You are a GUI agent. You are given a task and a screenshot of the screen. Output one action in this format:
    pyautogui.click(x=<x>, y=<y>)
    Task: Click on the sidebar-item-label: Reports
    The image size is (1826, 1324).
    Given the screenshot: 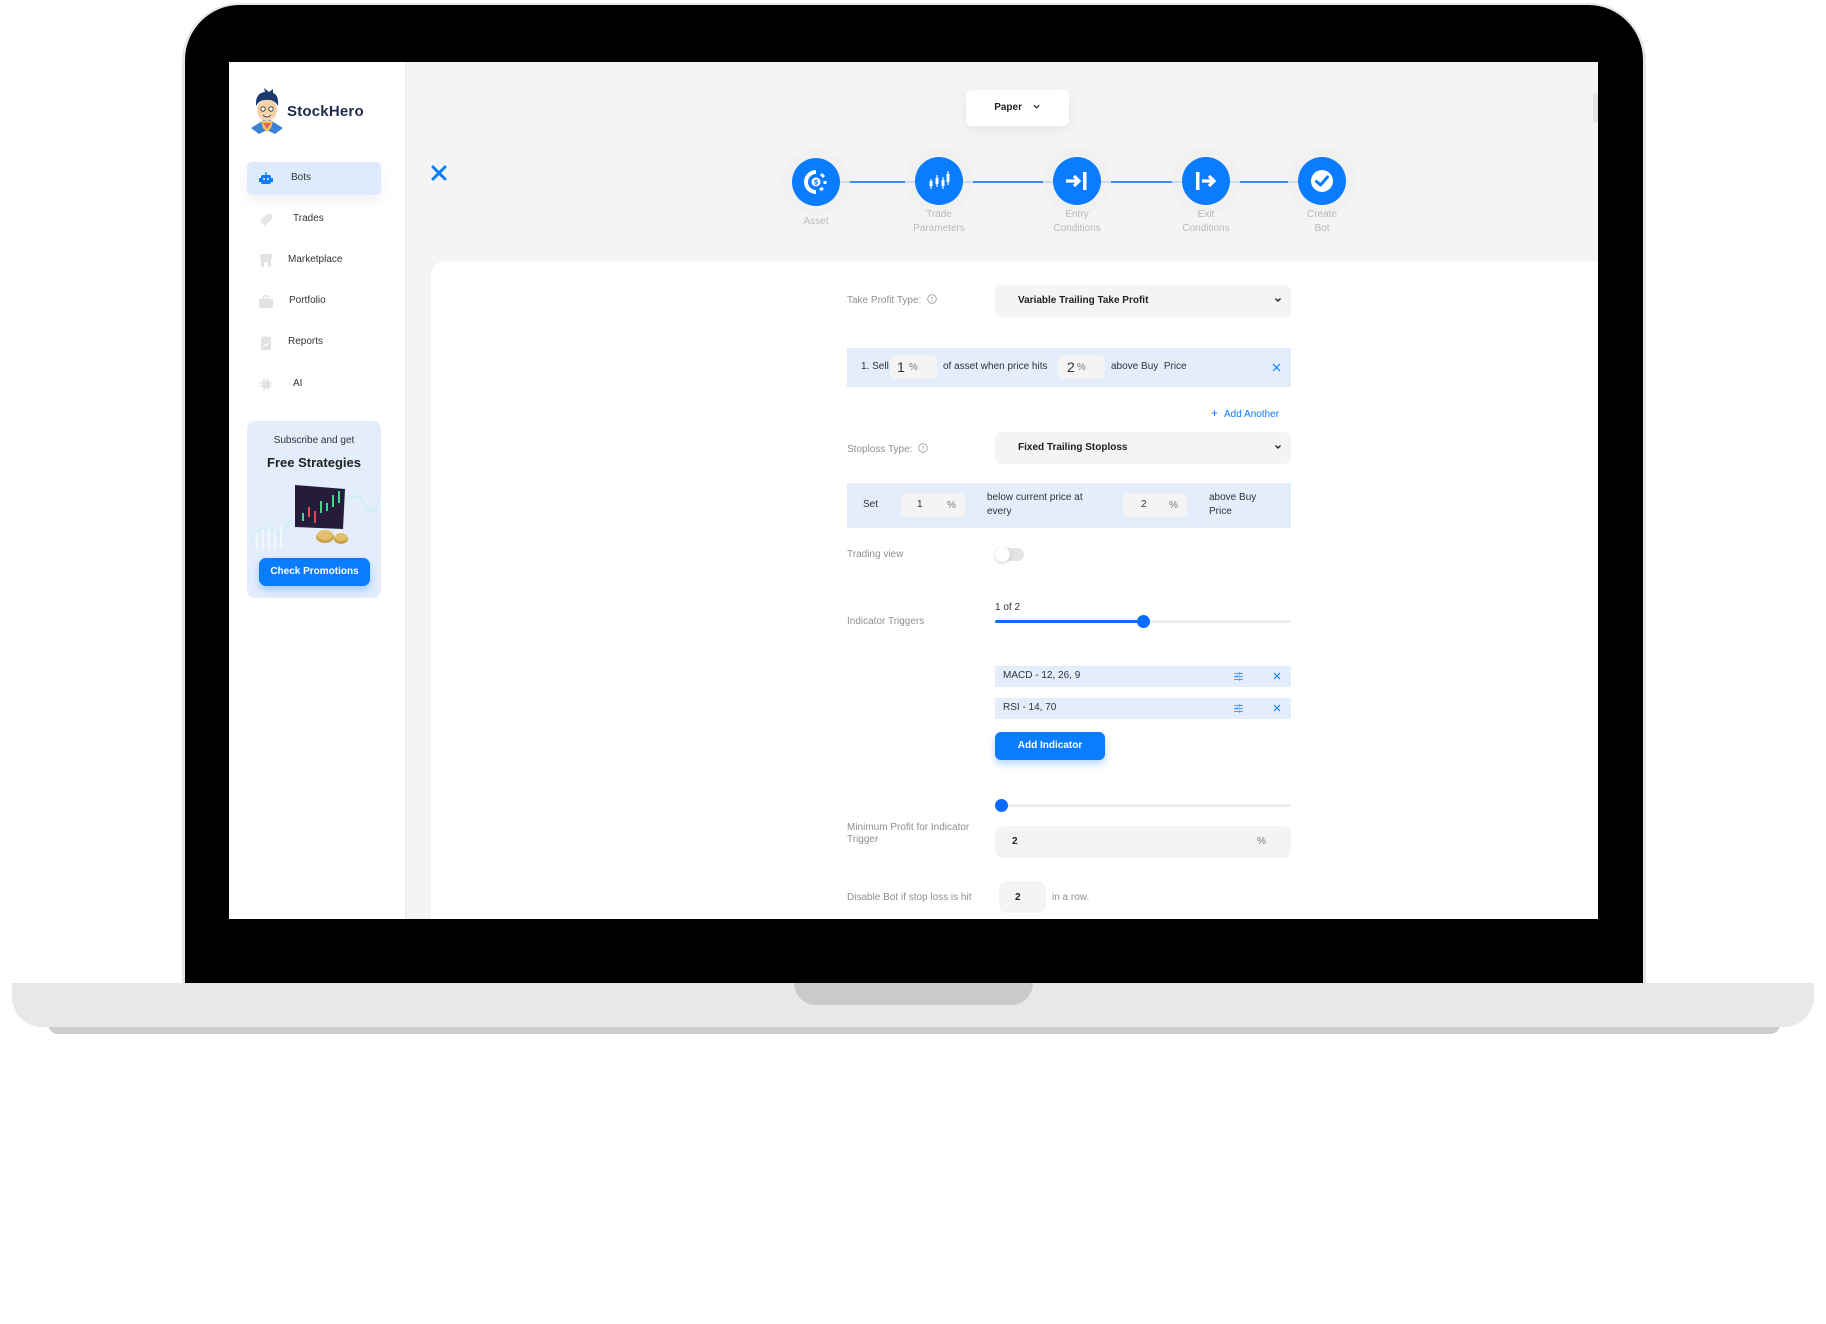 What is the action you would take?
    pyautogui.click(x=306, y=341)
    